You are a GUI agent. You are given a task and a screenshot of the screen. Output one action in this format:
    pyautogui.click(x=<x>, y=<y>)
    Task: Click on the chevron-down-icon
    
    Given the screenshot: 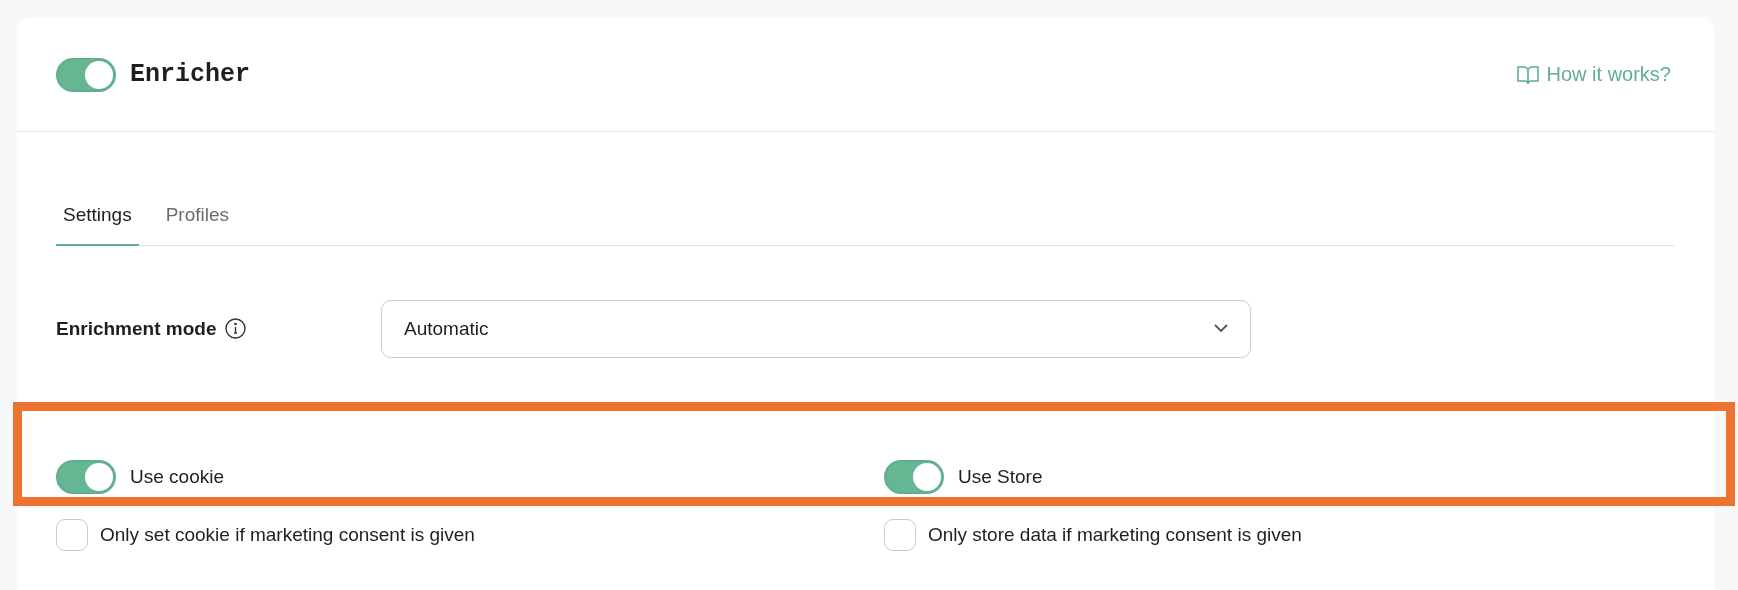 What is the action you would take?
    pyautogui.click(x=1221, y=328)
    